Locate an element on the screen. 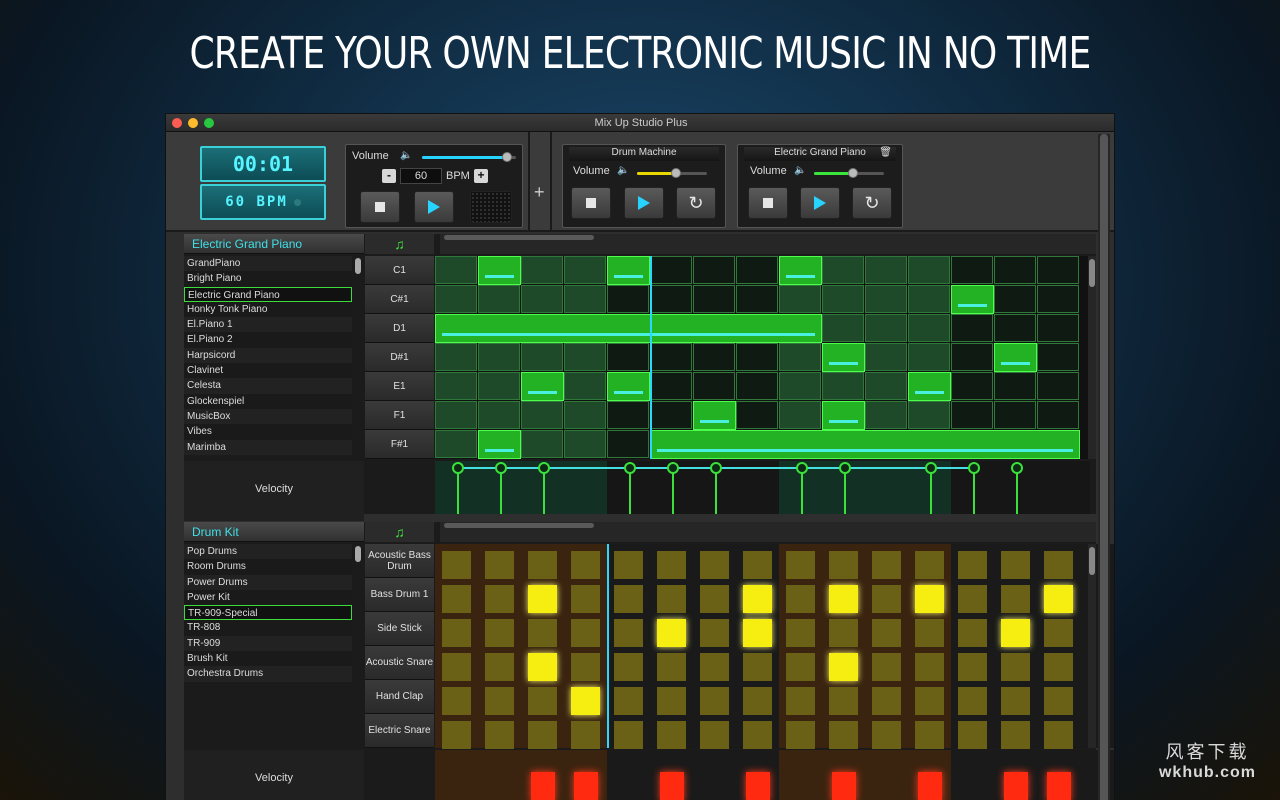  drum-scrollbar-thumb is located at coordinates (1092, 561).